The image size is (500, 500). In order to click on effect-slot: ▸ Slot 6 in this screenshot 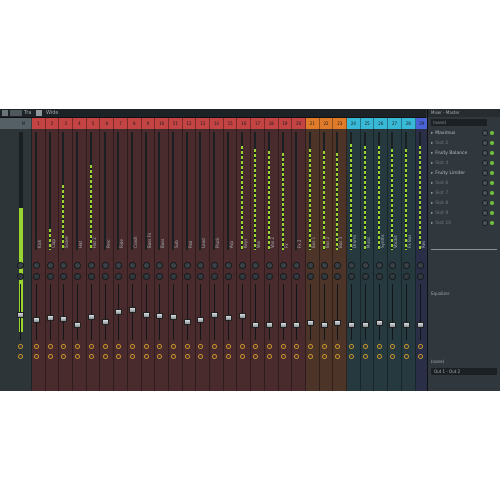, I will do `click(464, 183)`.